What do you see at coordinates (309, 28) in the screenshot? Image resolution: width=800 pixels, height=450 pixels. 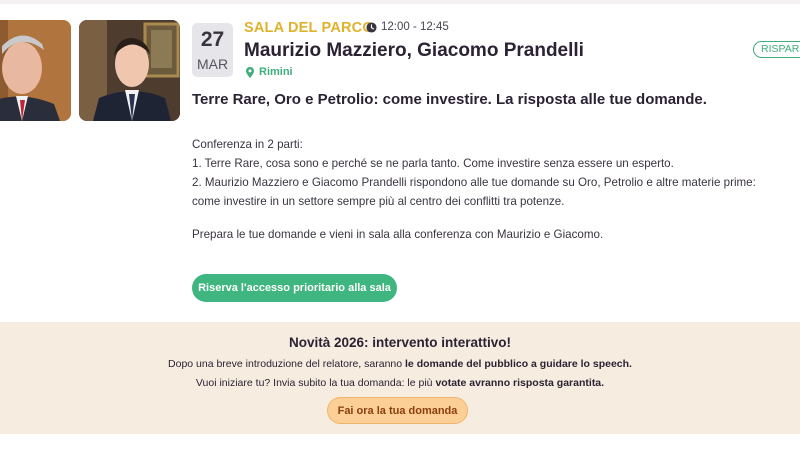 I see `event-venue: SALA DEL PARCO` at bounding box center [309, 28].